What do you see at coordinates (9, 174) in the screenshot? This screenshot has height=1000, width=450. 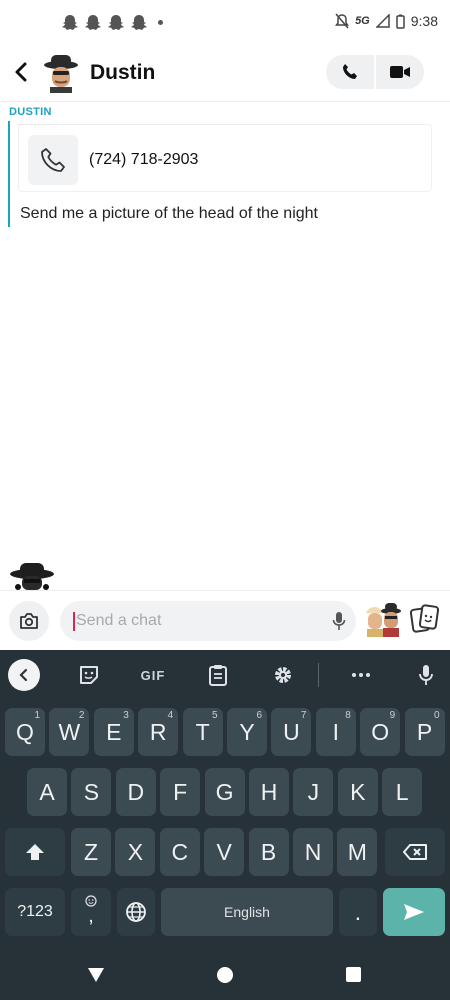 I see `message-accent-bar` at bounding box center [9, 174].